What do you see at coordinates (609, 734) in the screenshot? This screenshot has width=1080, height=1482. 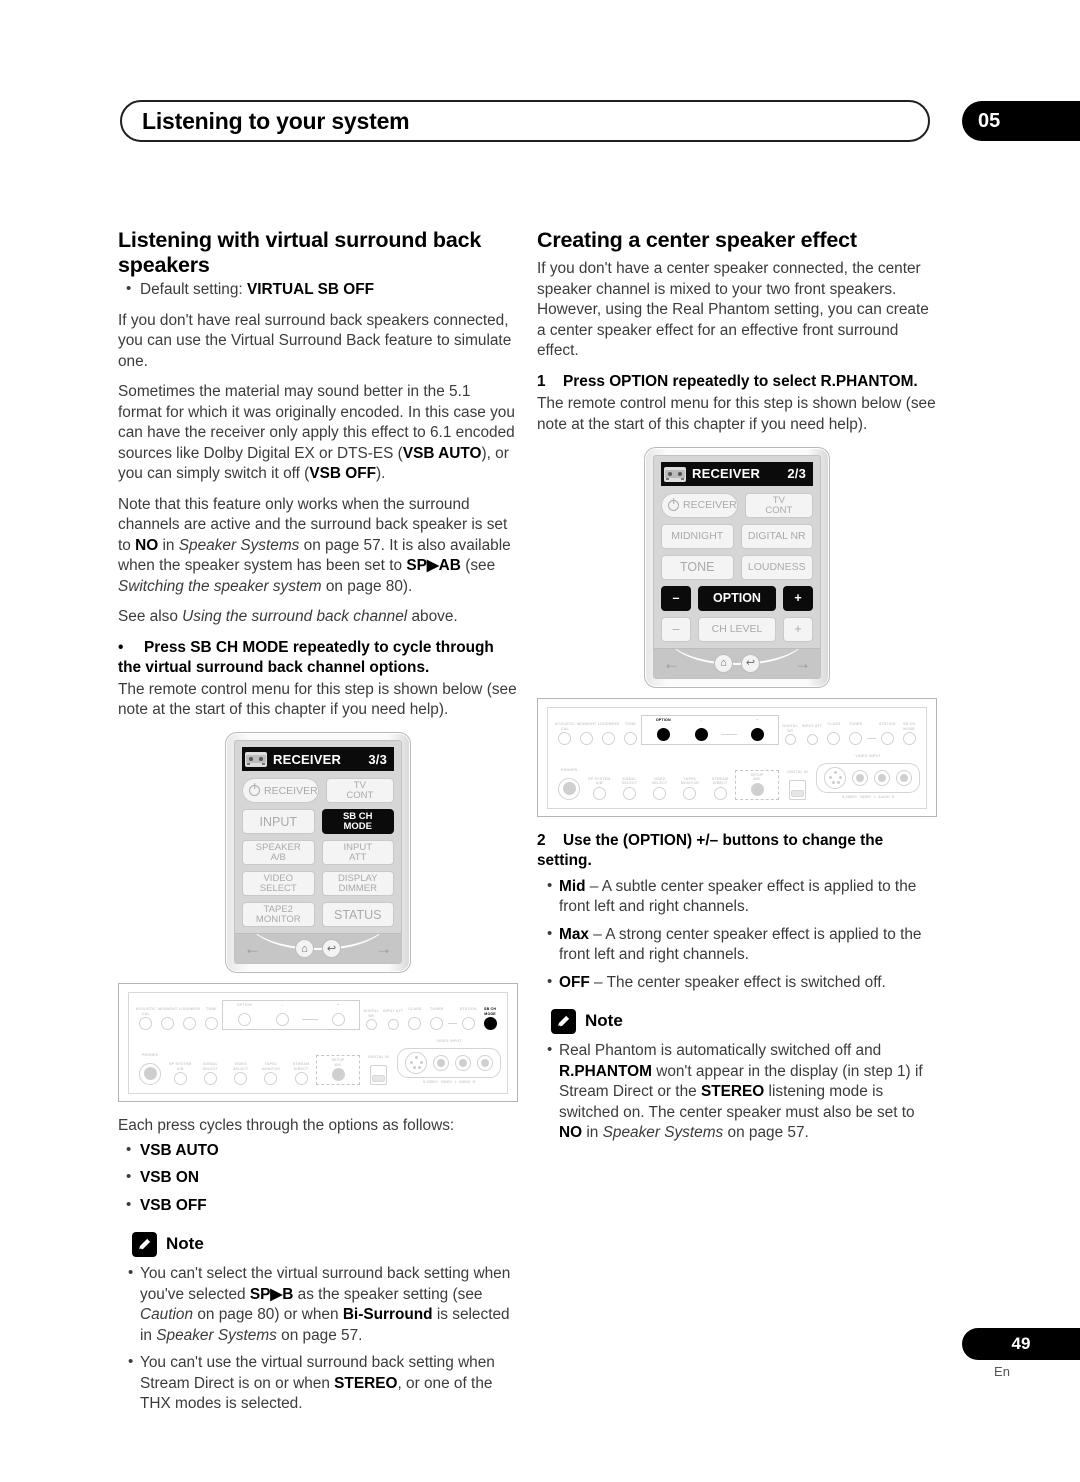 I see `panel-knob-loudness: LOUDNESS` at bounding box center [609, 734].